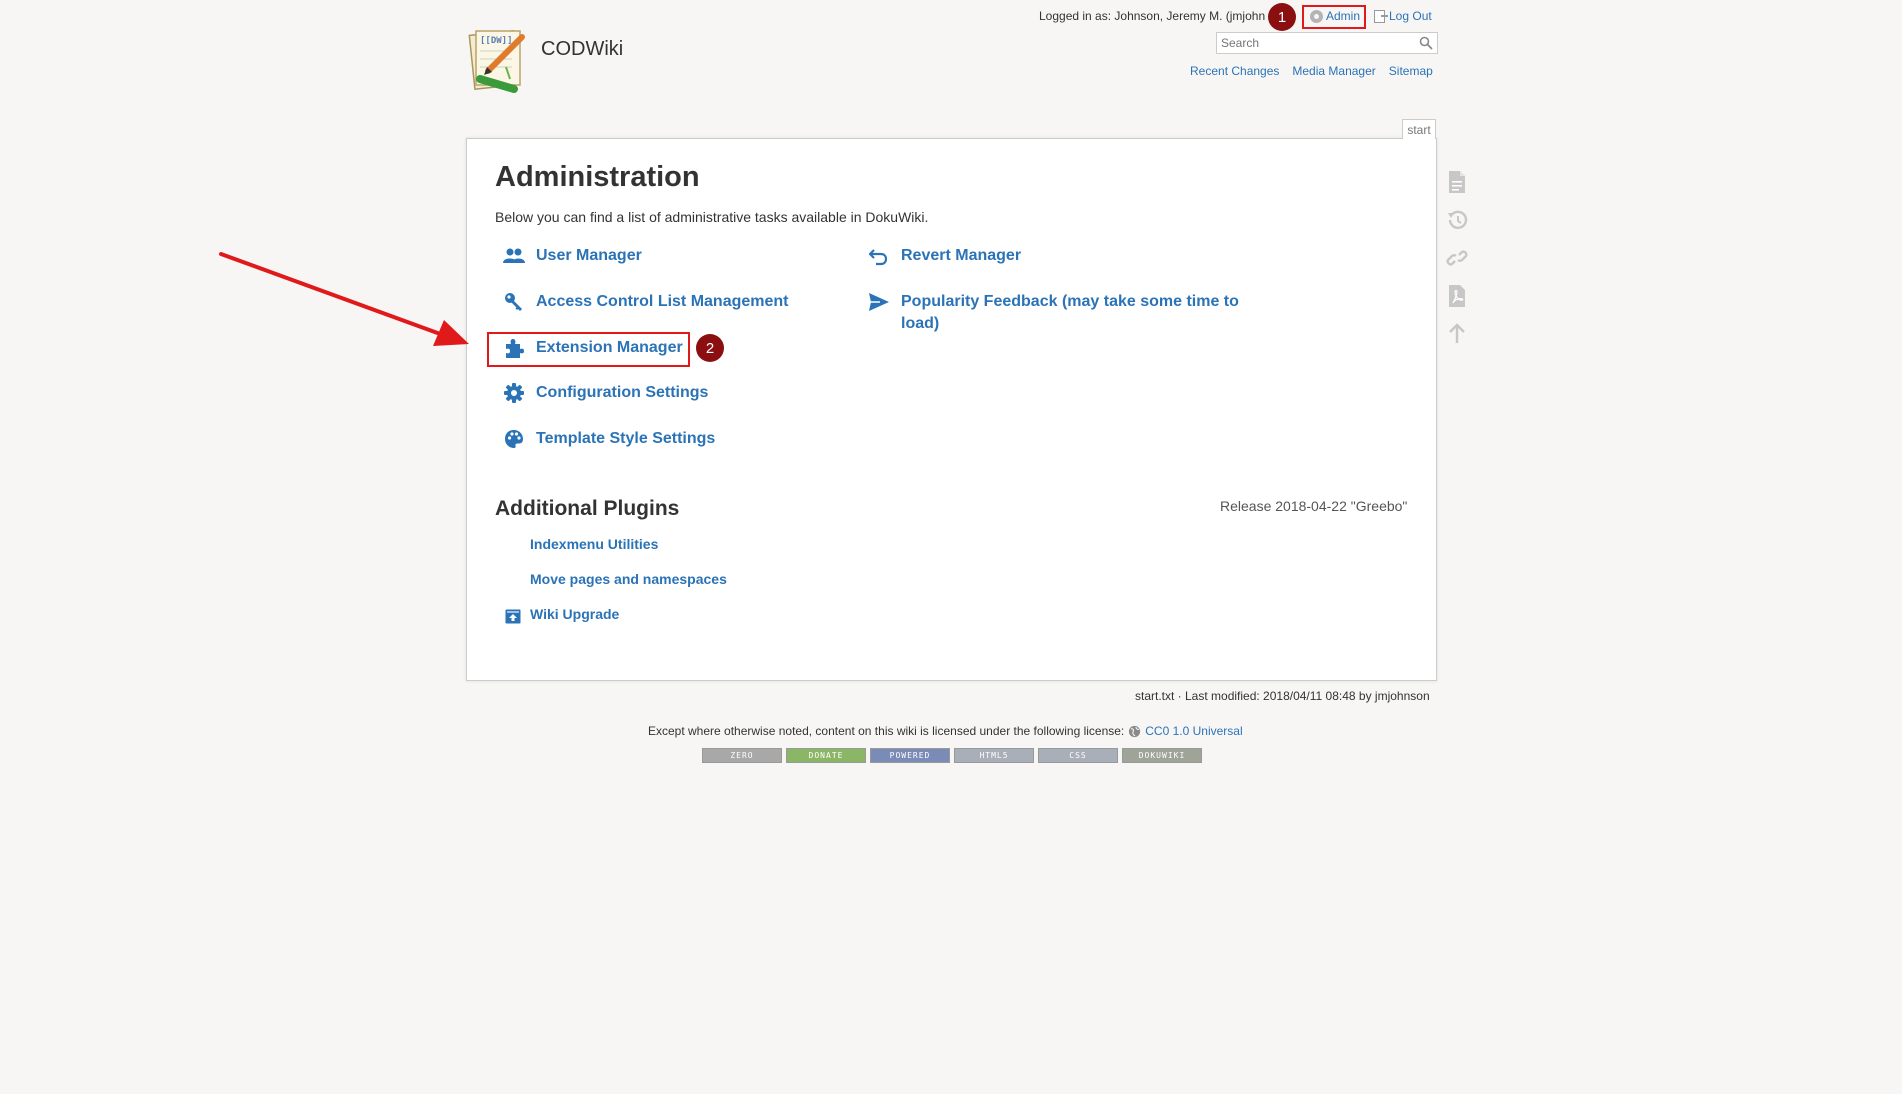 This screenshot has height=1094, width=1902. I want to click on release-version: Release 2018-04-22 "Greebo", so click(1314, 506).